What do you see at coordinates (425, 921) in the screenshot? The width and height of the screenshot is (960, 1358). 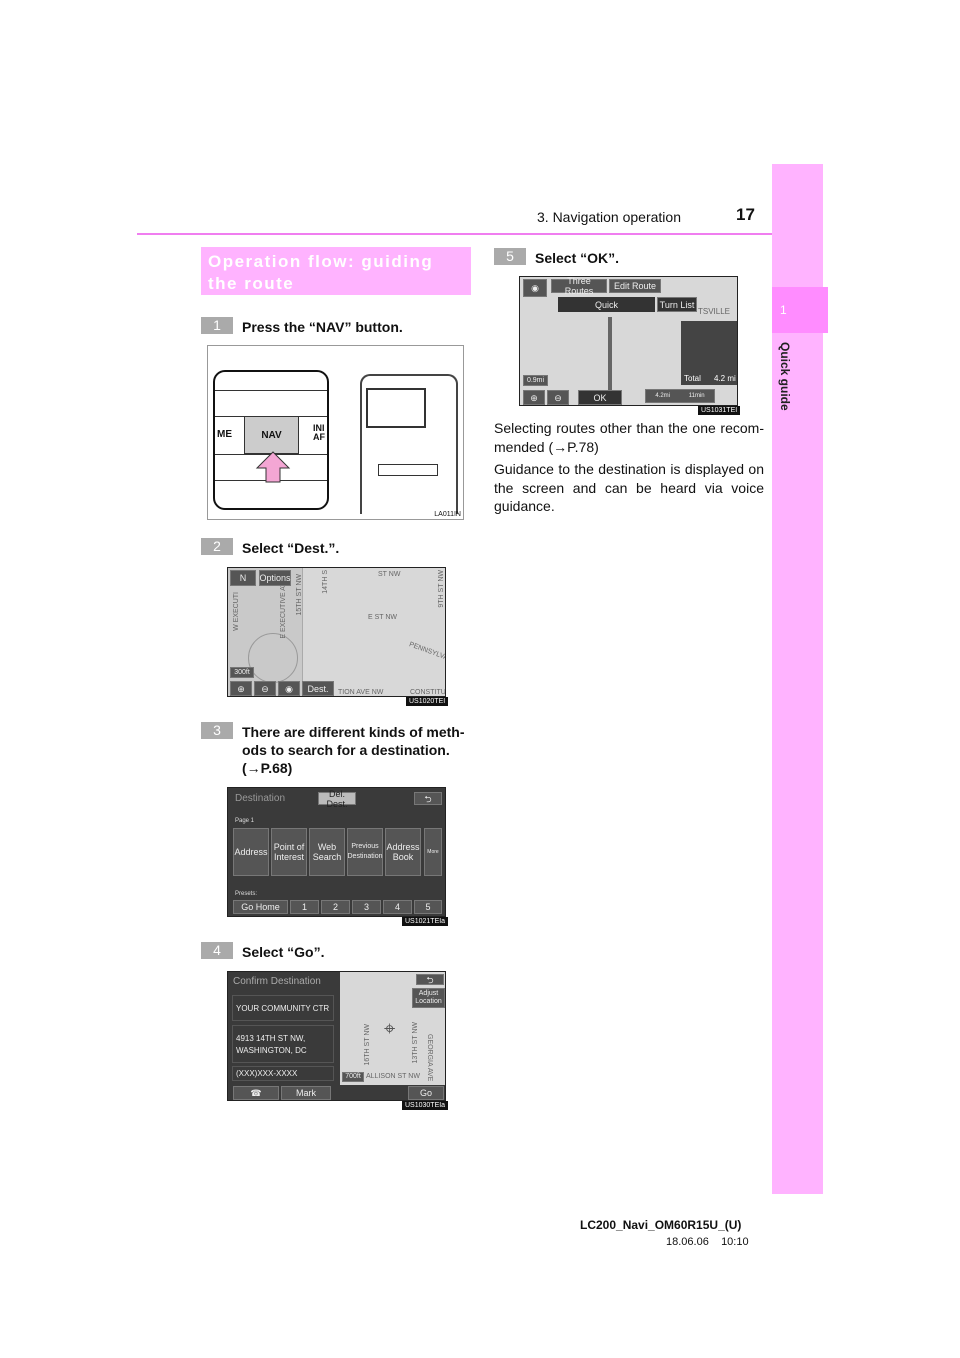 I see `figure-code: US1021TEIa` at bounding box center [425, 921].